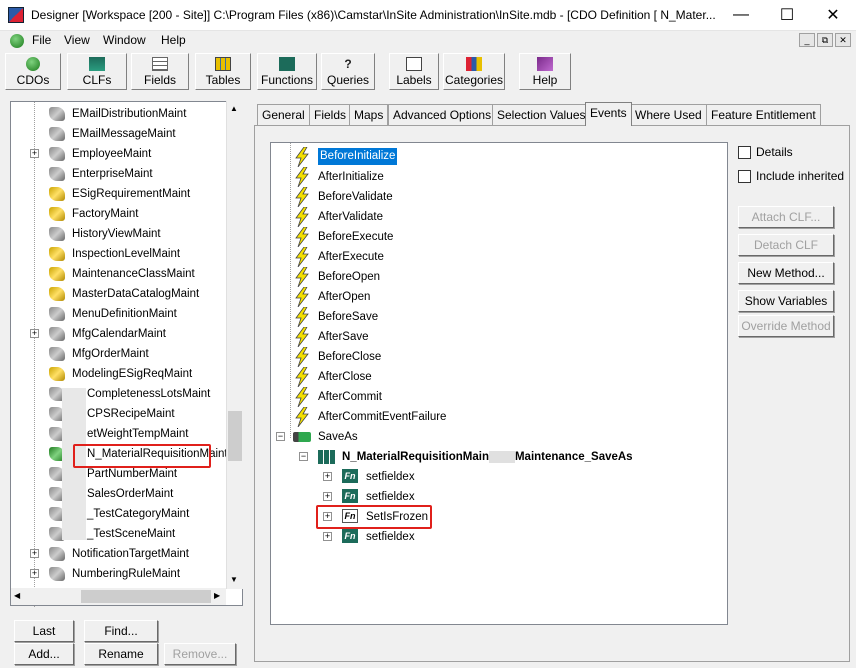 The height and width of the screenshot is (668, 856). Describe the element at coordinates (110, 354) in the screenshot. I see `tree-item: MfgOrderMaint` at that location.